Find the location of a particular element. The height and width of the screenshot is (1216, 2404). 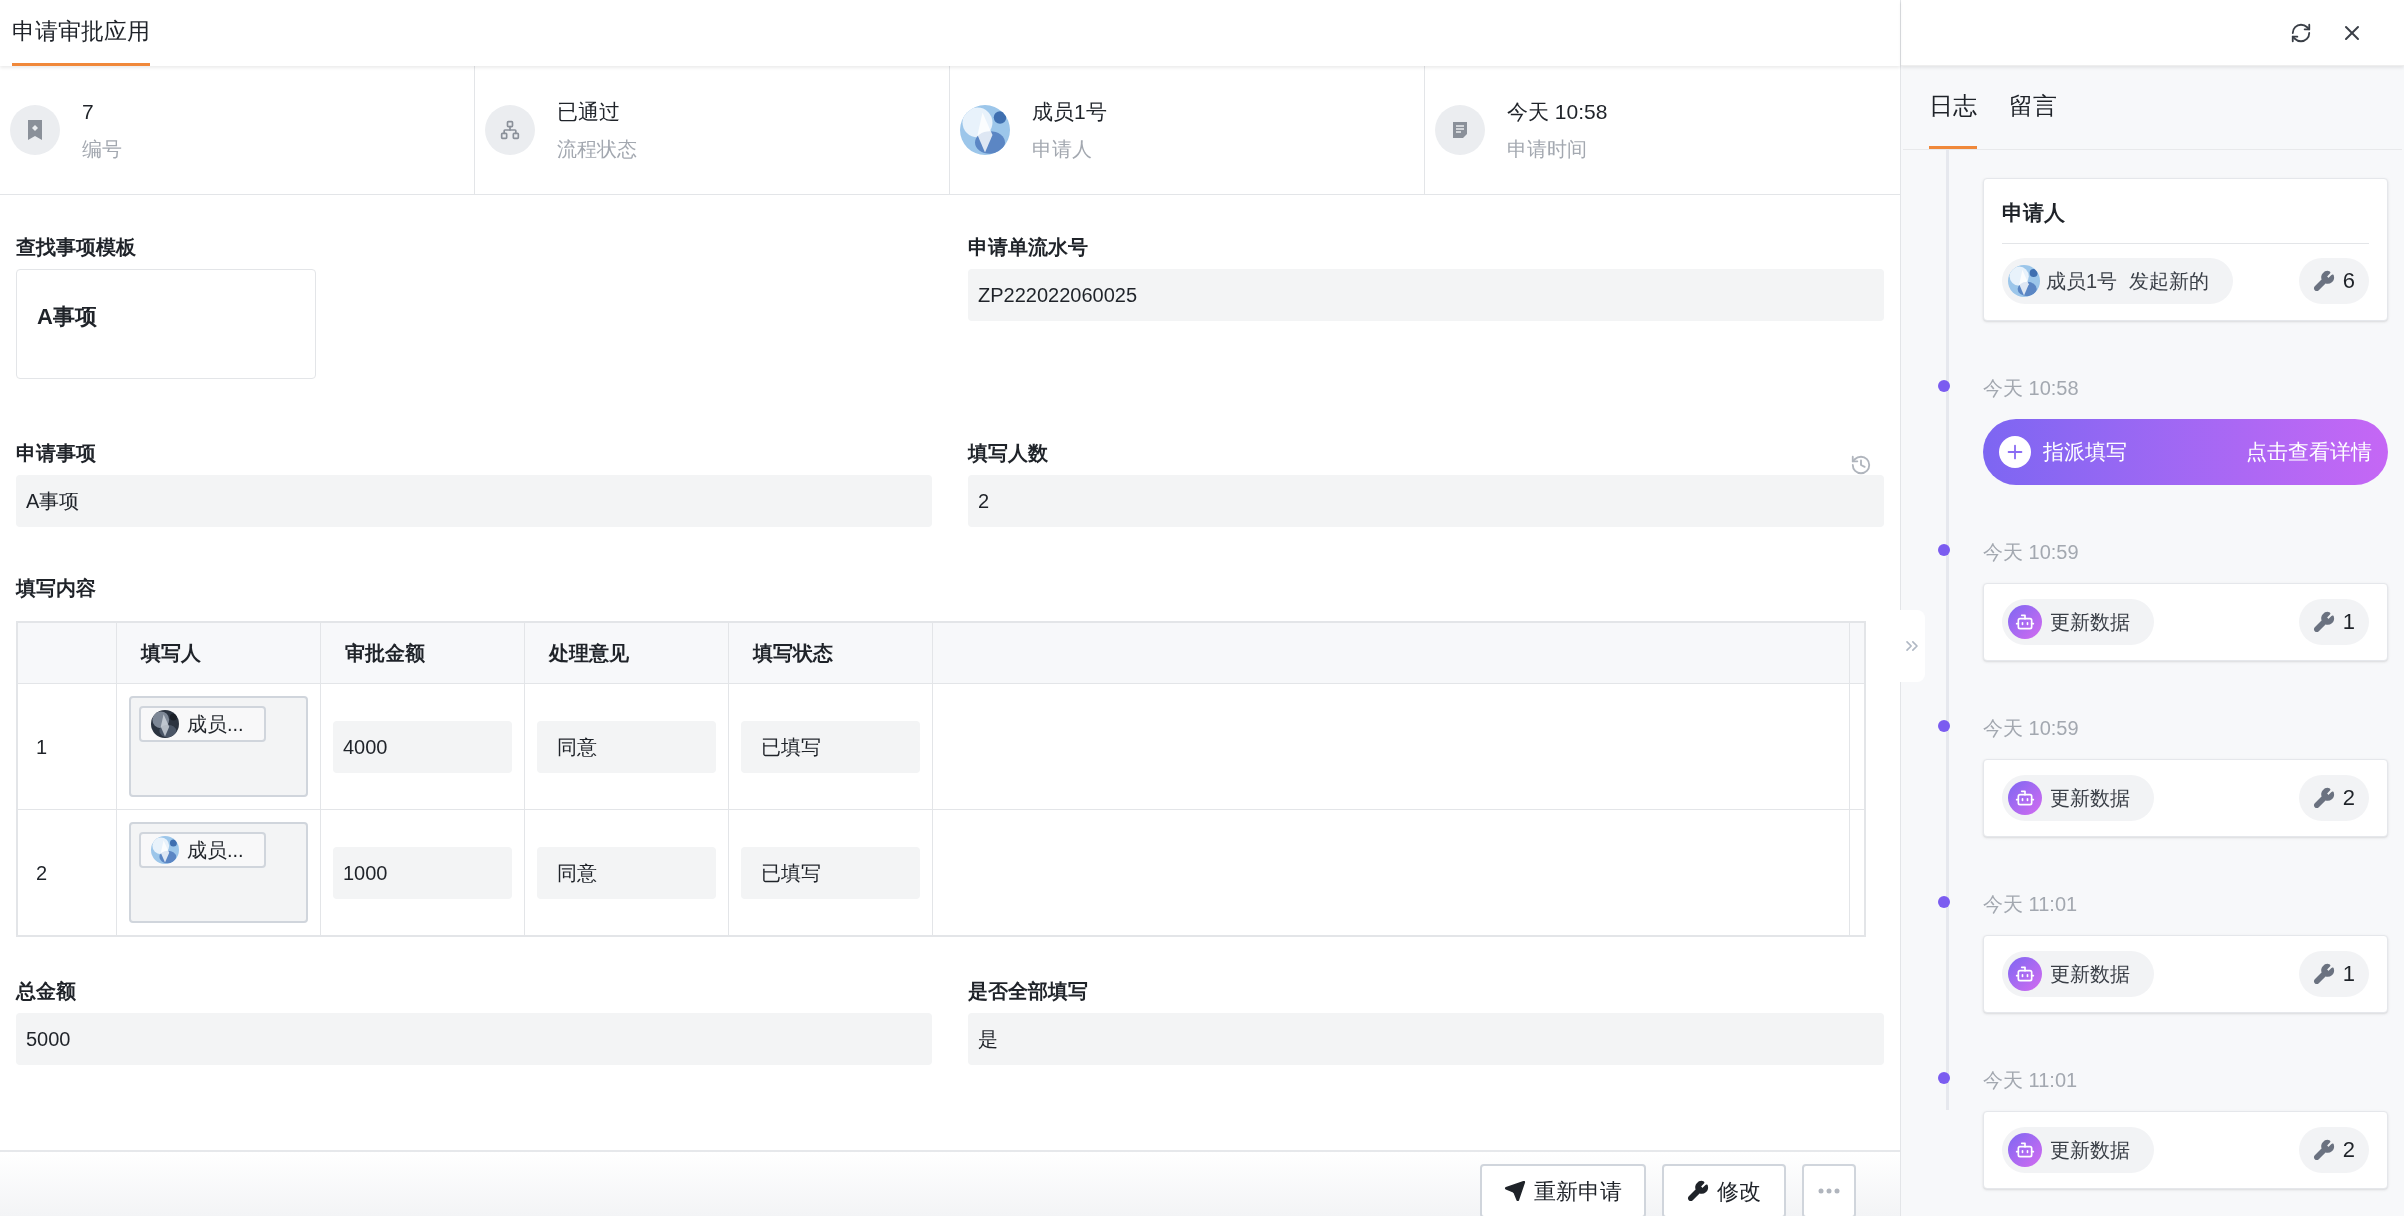

app-title: 申请审批应用 is located at coordinates (81, 33).